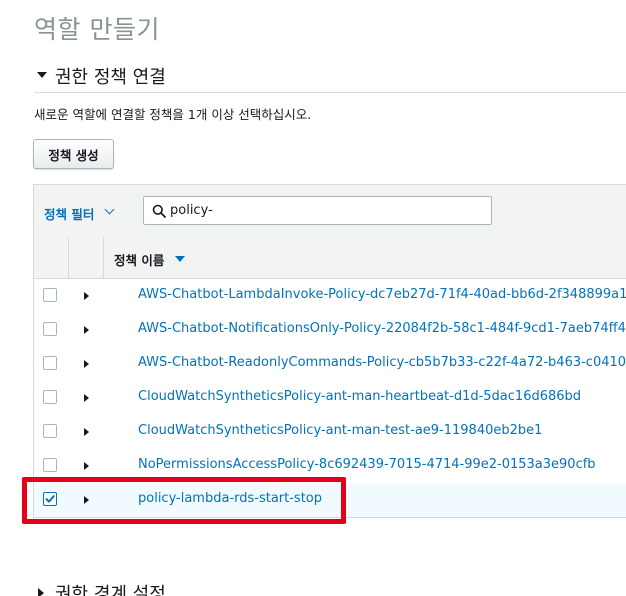  I want to click on section-title: 권한 정책 연결, so click(110, 77).